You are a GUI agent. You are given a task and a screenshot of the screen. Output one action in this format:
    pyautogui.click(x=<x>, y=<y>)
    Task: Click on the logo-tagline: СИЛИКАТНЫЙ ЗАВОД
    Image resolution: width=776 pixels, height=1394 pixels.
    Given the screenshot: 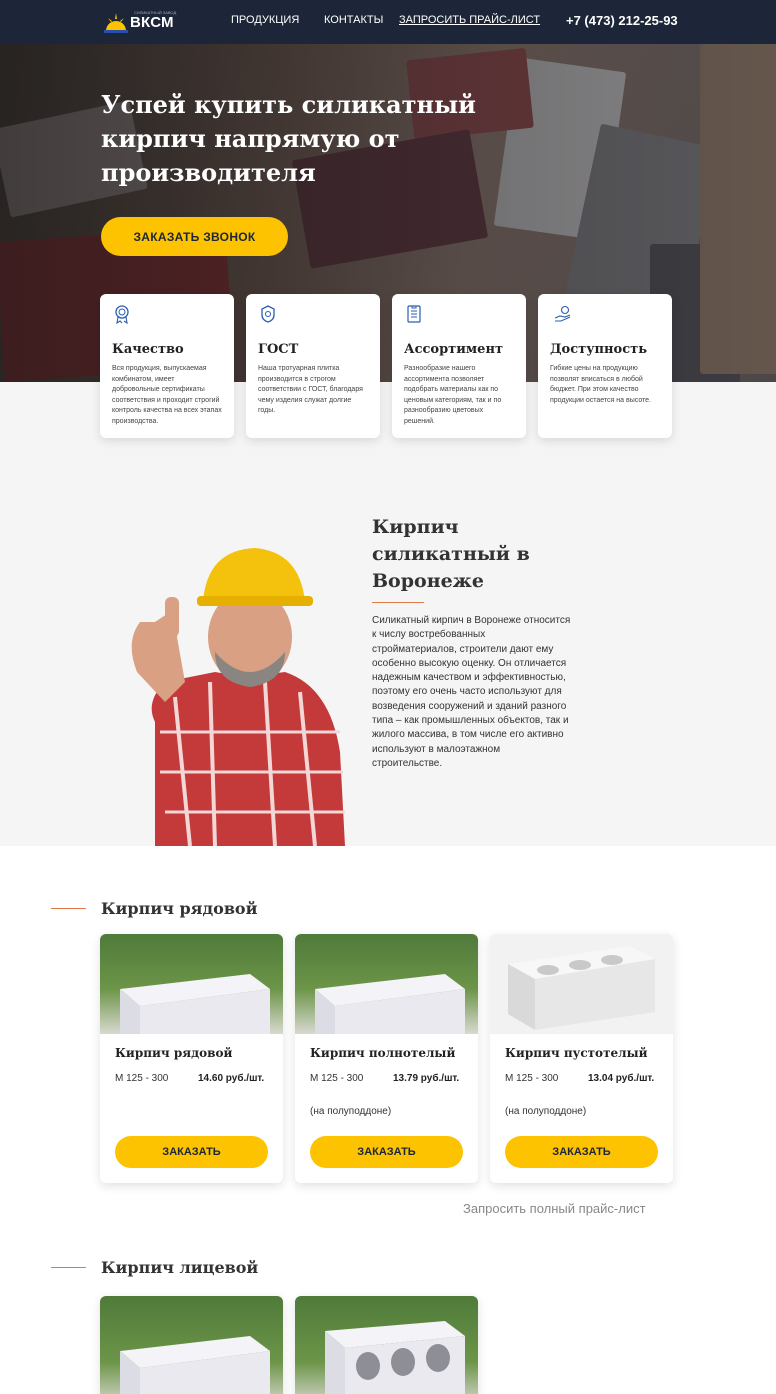 What is the action you would take?
    pyautogui.click(x=155, y=12)
    